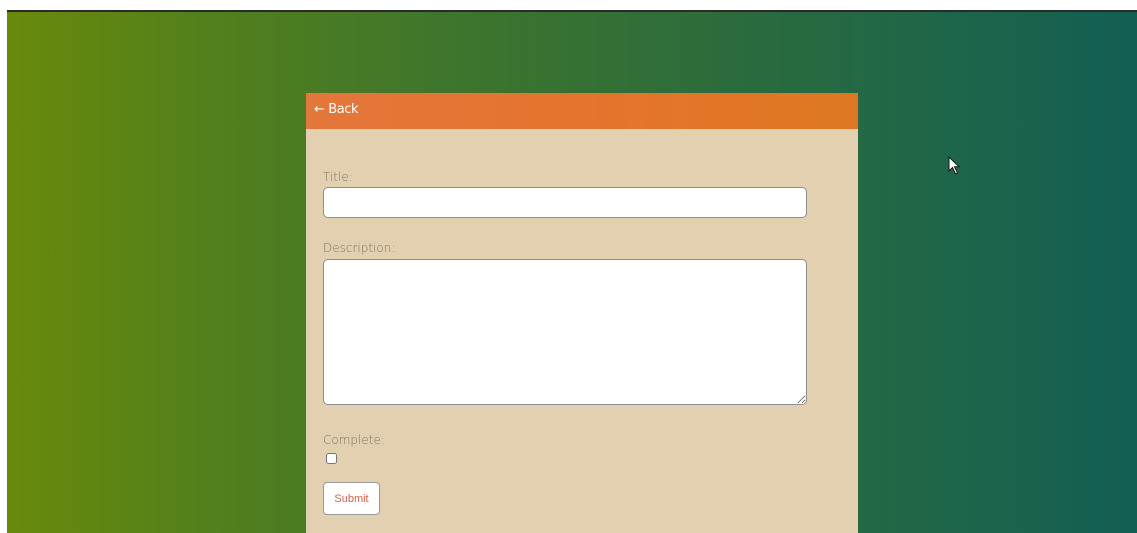 The height and width of the screenshot is (533, 1137). Describe the element at coordinates (351, 498) in the screenshot. I see `submit-button: Submit` at that location.